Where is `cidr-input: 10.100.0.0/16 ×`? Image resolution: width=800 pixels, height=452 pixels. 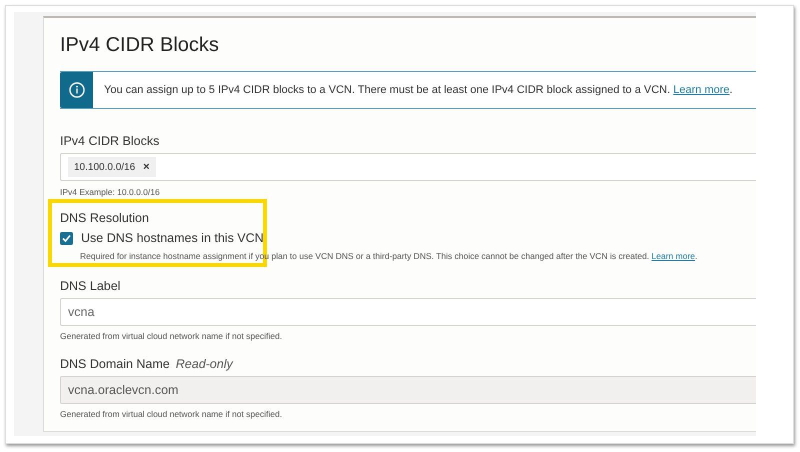 cidr-input: 10.100.0.0/16 × is located at coordinates (408, 167).